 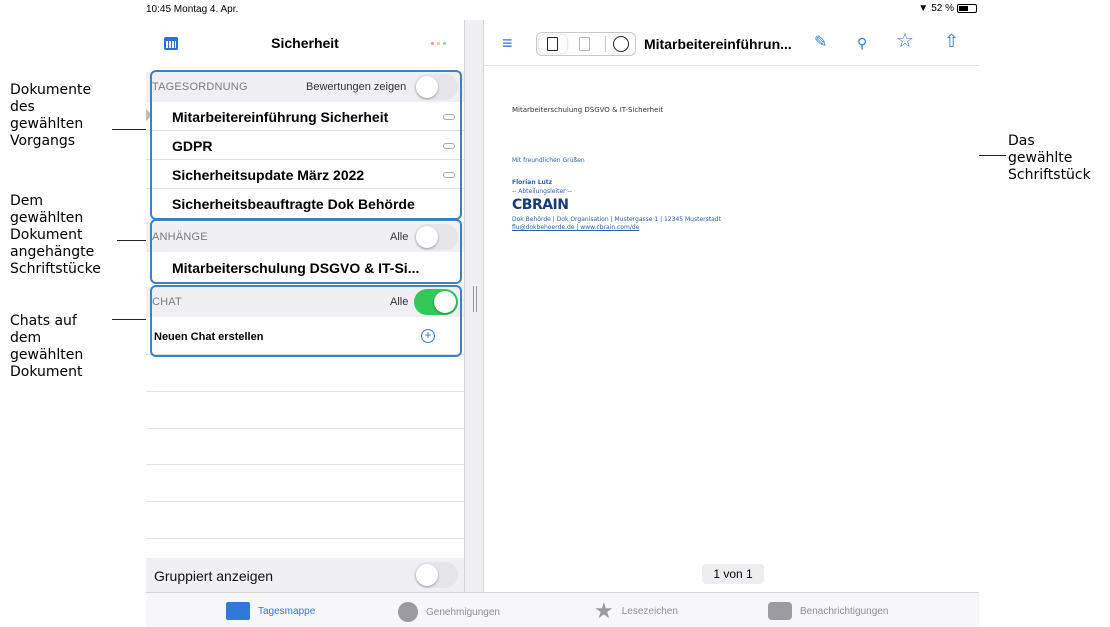 I want to click on approval-icon, so click(x=408, y=612).